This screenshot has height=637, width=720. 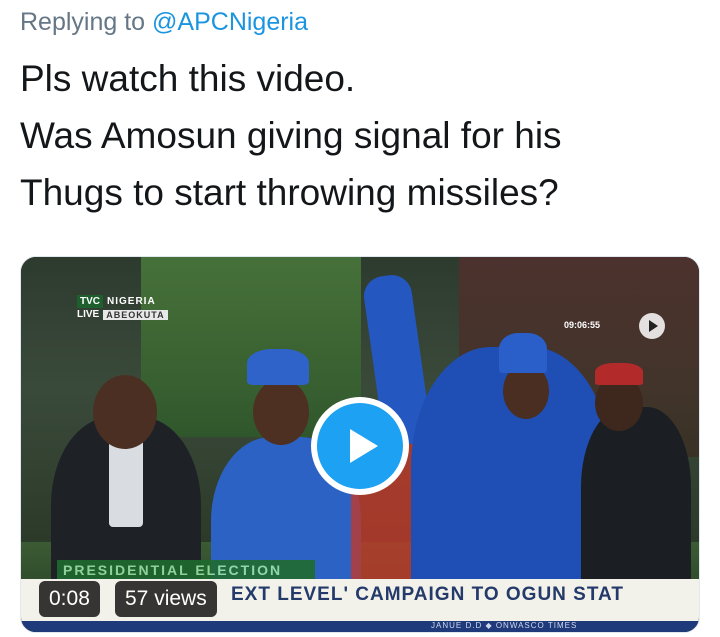 What do you see at coordinates (188, 78) in the screenshot?
I see `tweet-text-line: Pls watch this video.` at bounding box center [188, 78].